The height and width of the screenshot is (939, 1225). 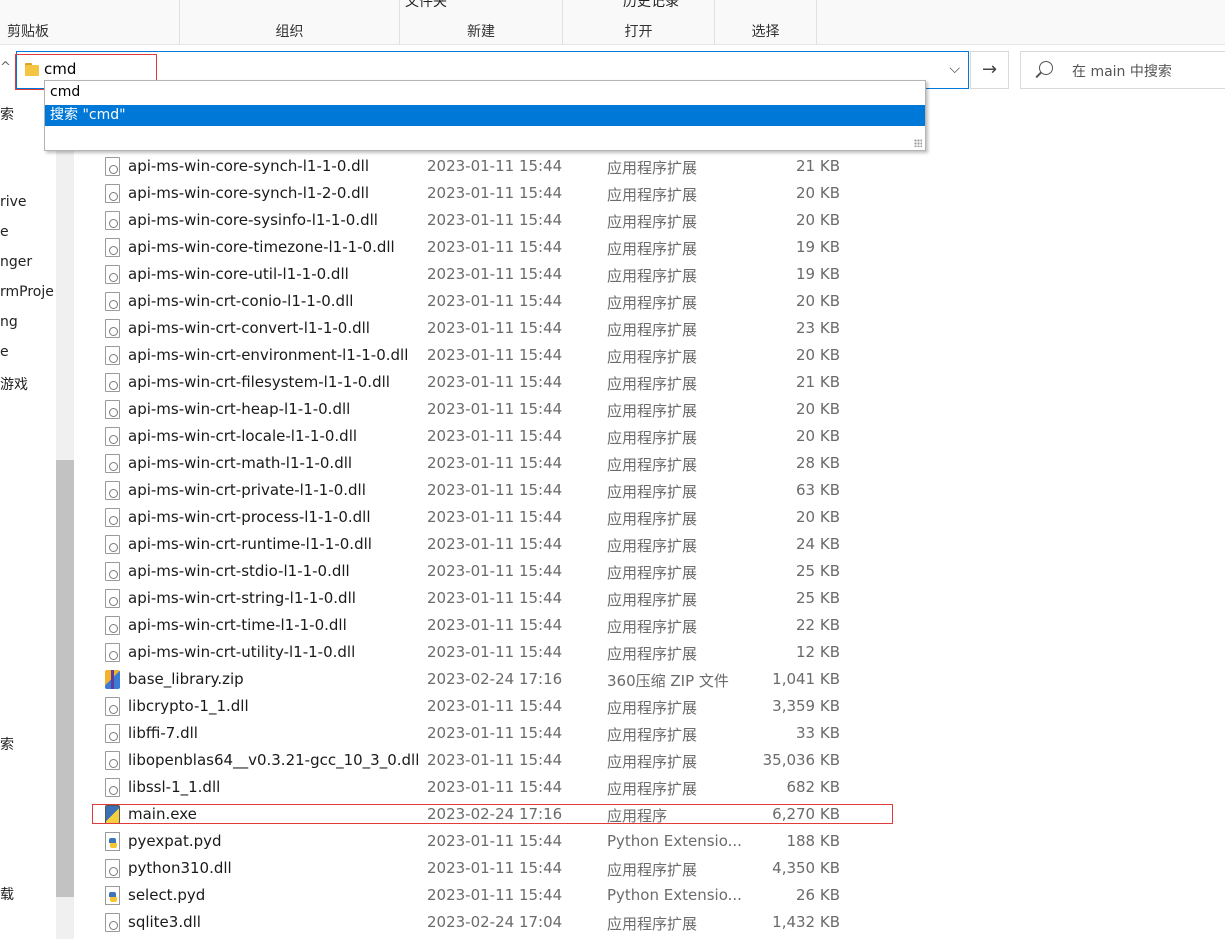 What do you see at coordinates (240, 463) in the screenshot?
I see `file-name: api-ms-win-crt-math-l1-1-0.dll` at bounding box center [240, 463].